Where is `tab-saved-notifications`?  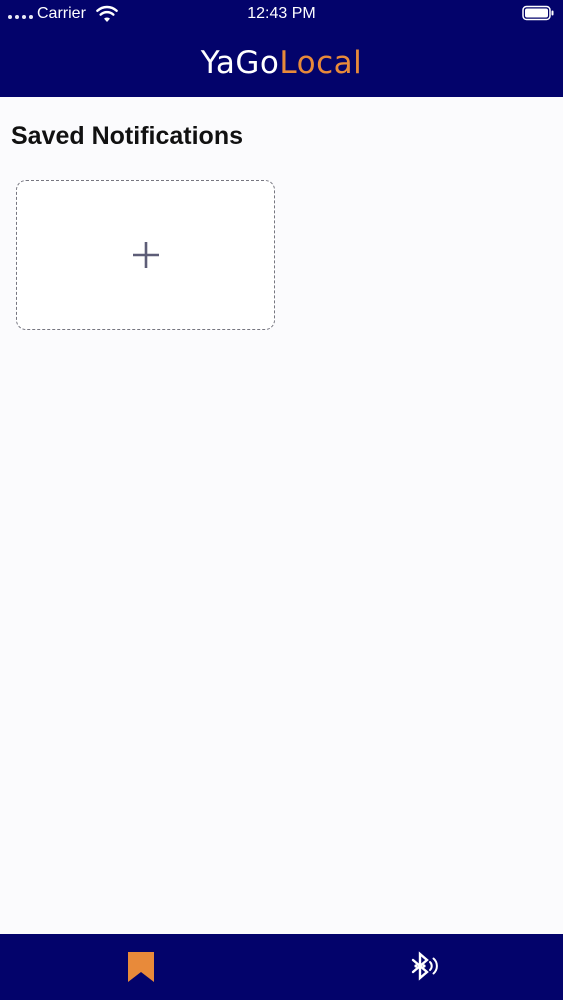
tab-saved-notifications is located at coordinates (140, 967).